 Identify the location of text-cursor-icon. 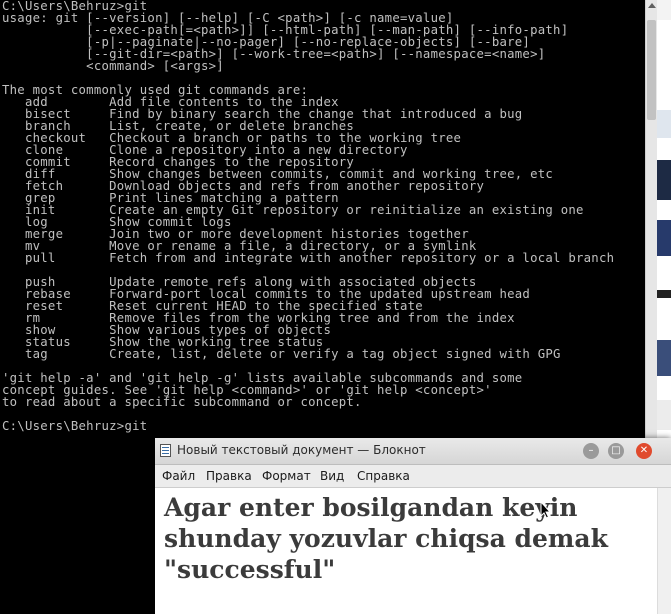
(546, 510).